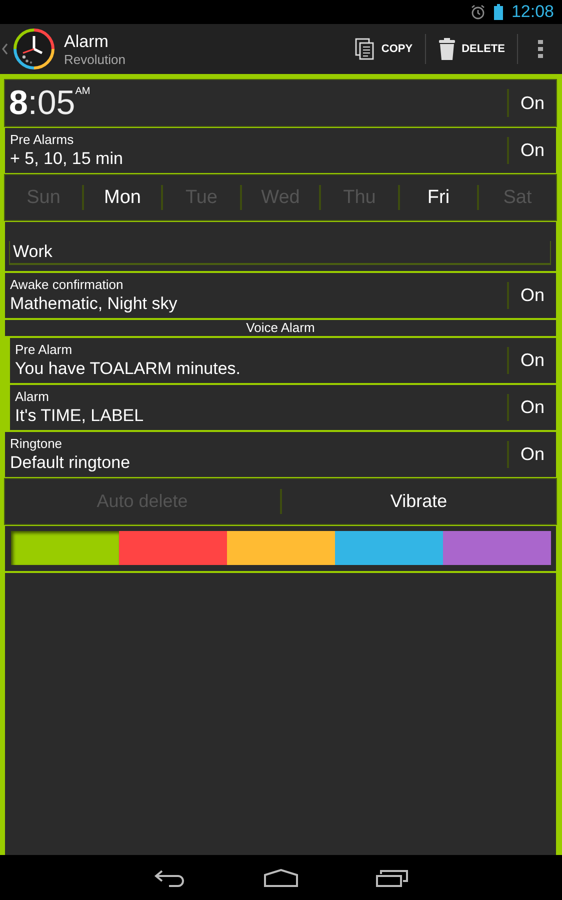 The width and height of the screenshot is (562, 900). What do you see at coordinates (261, 415) in the screenshot?
I see `setting-value: It's TIME, LABEL` at bounding box center [261, 415].